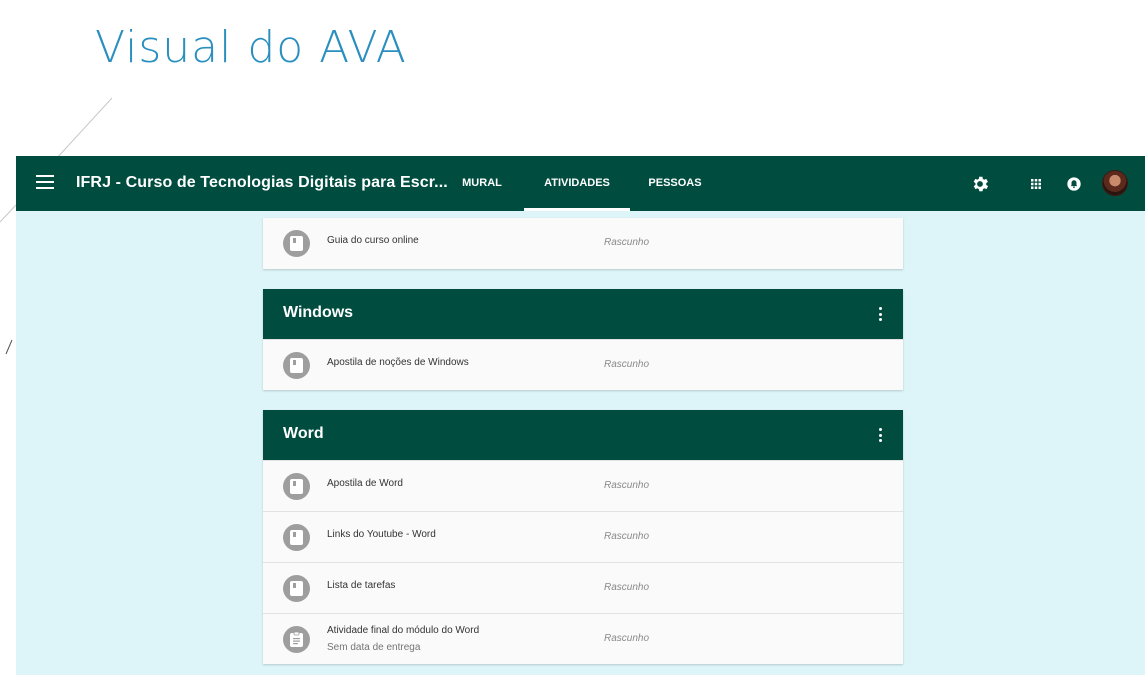  I want to click on topic-title: Windows, so click(318, 312).